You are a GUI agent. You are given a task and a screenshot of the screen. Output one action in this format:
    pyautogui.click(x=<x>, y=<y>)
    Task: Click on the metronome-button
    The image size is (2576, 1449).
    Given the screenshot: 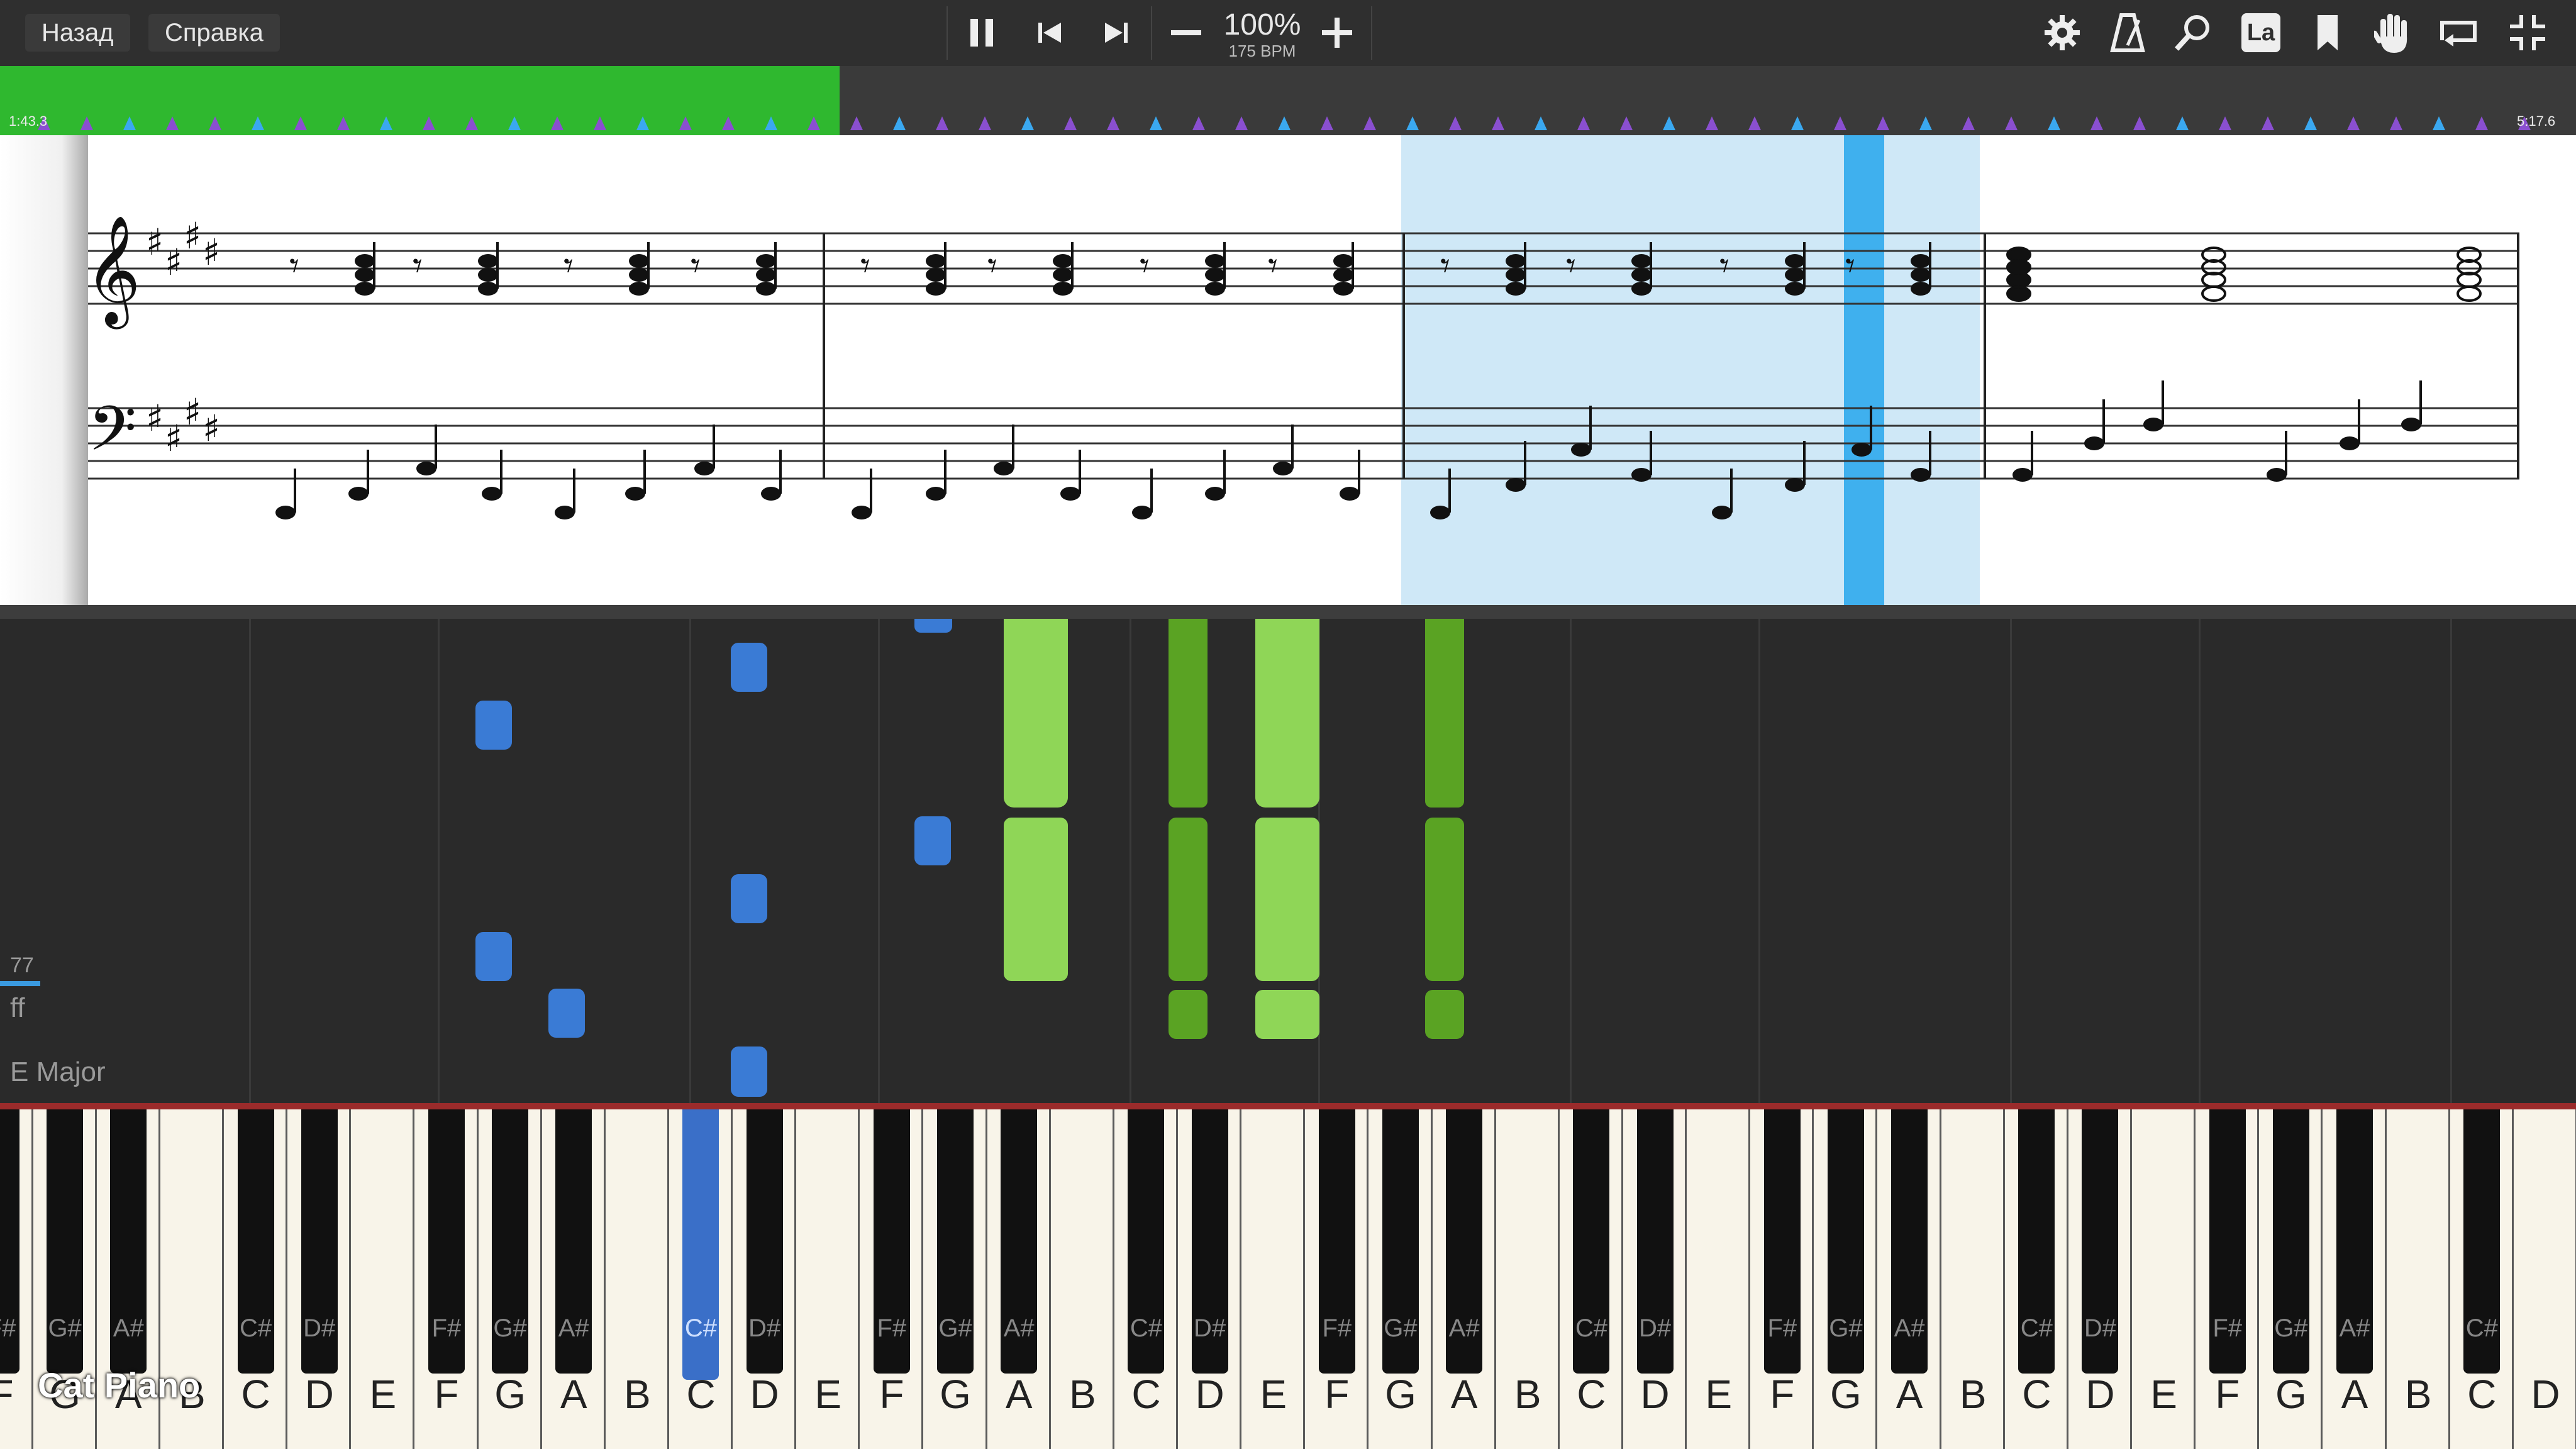 What is the action you would take?
    pyautogui.click(x=2128, y=32)
    